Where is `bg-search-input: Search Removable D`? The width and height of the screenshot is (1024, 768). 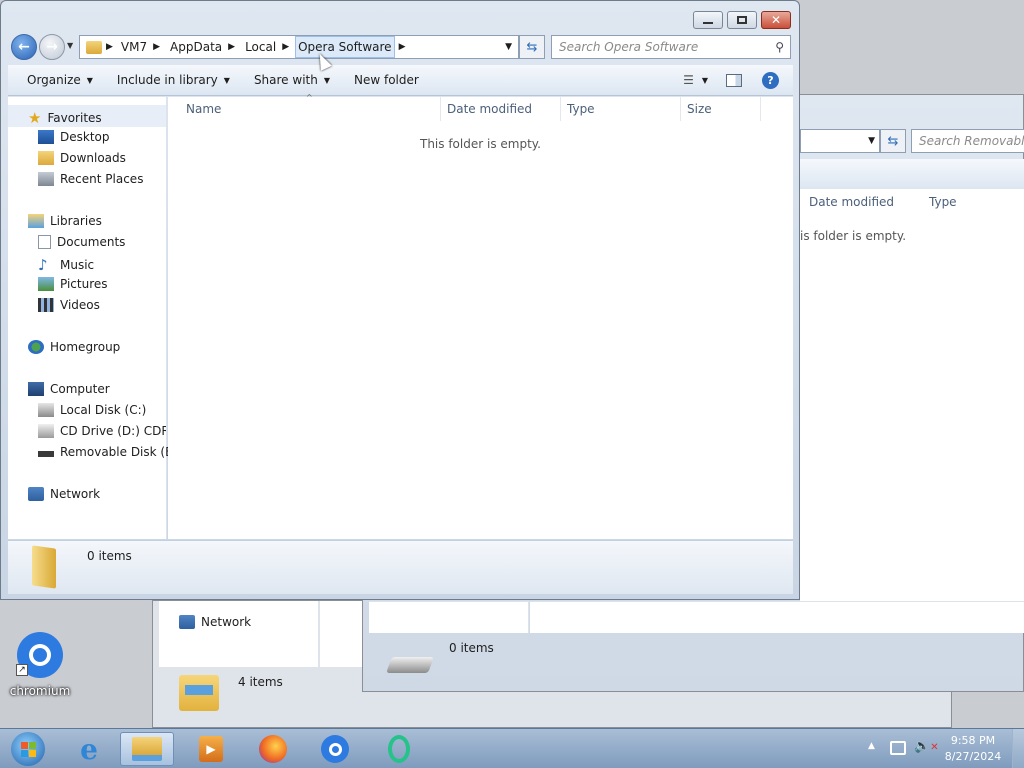
bg-search-input: Search Removable D is located at coordinates (967, 141).